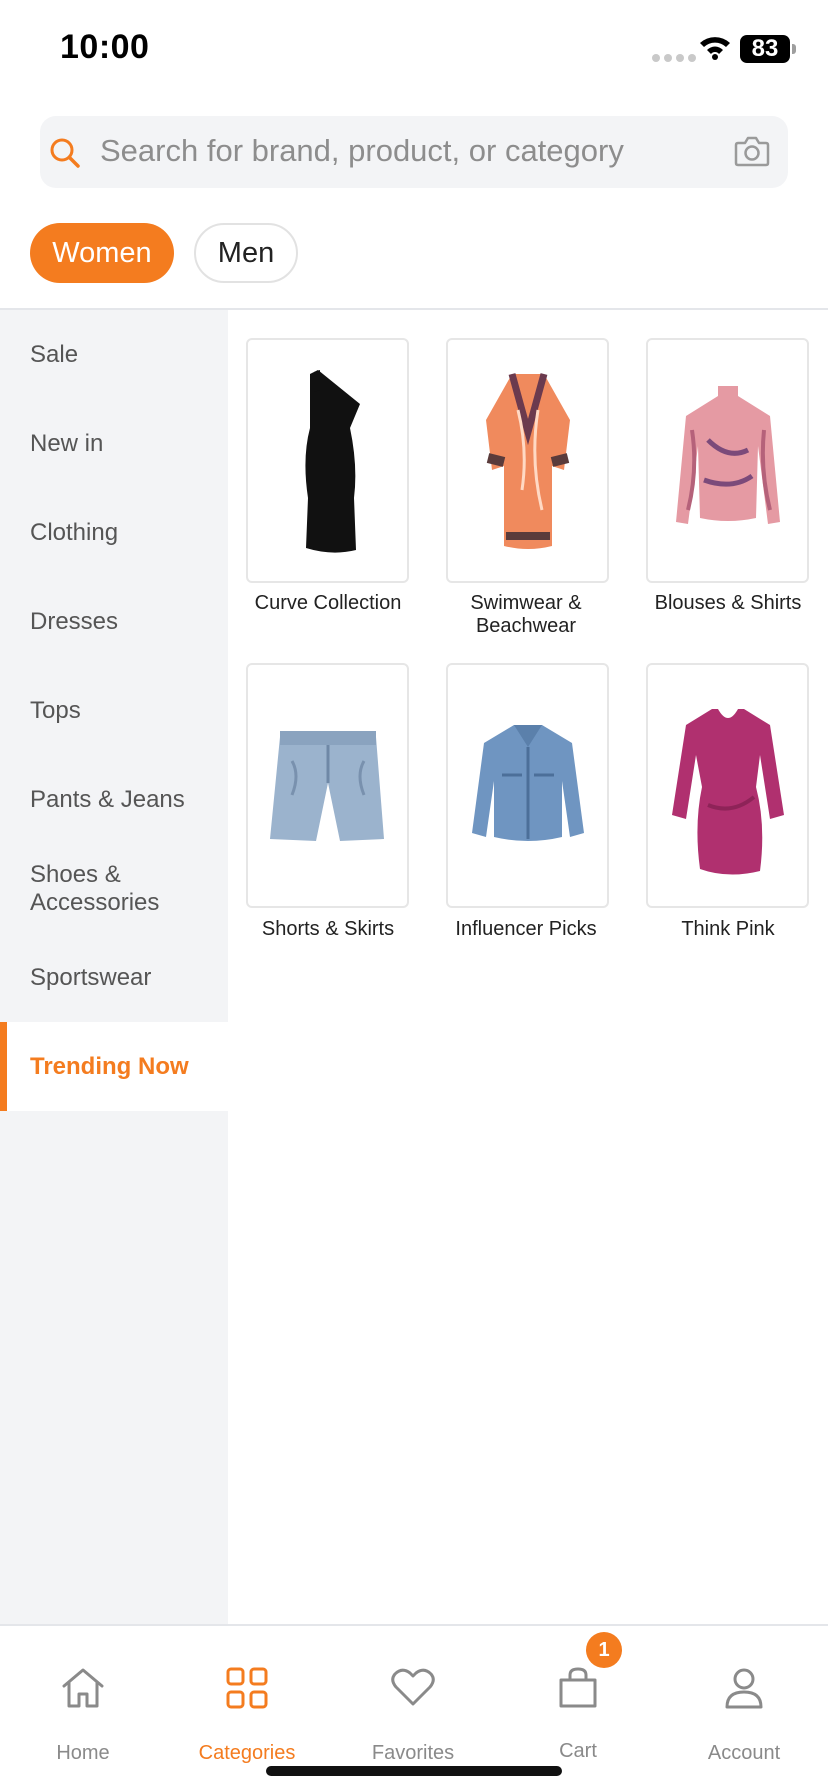 This screenshot has height=1792, width=828. I want to click on camera-icon, so click(752, 151).